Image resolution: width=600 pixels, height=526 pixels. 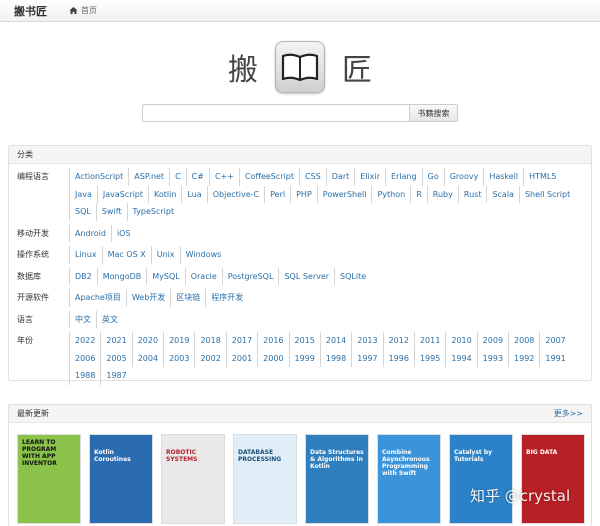 What do you see at coordinates (109, 319) in the screenshot?
I see `category-link: 英文` at bounding box center [109, 319].